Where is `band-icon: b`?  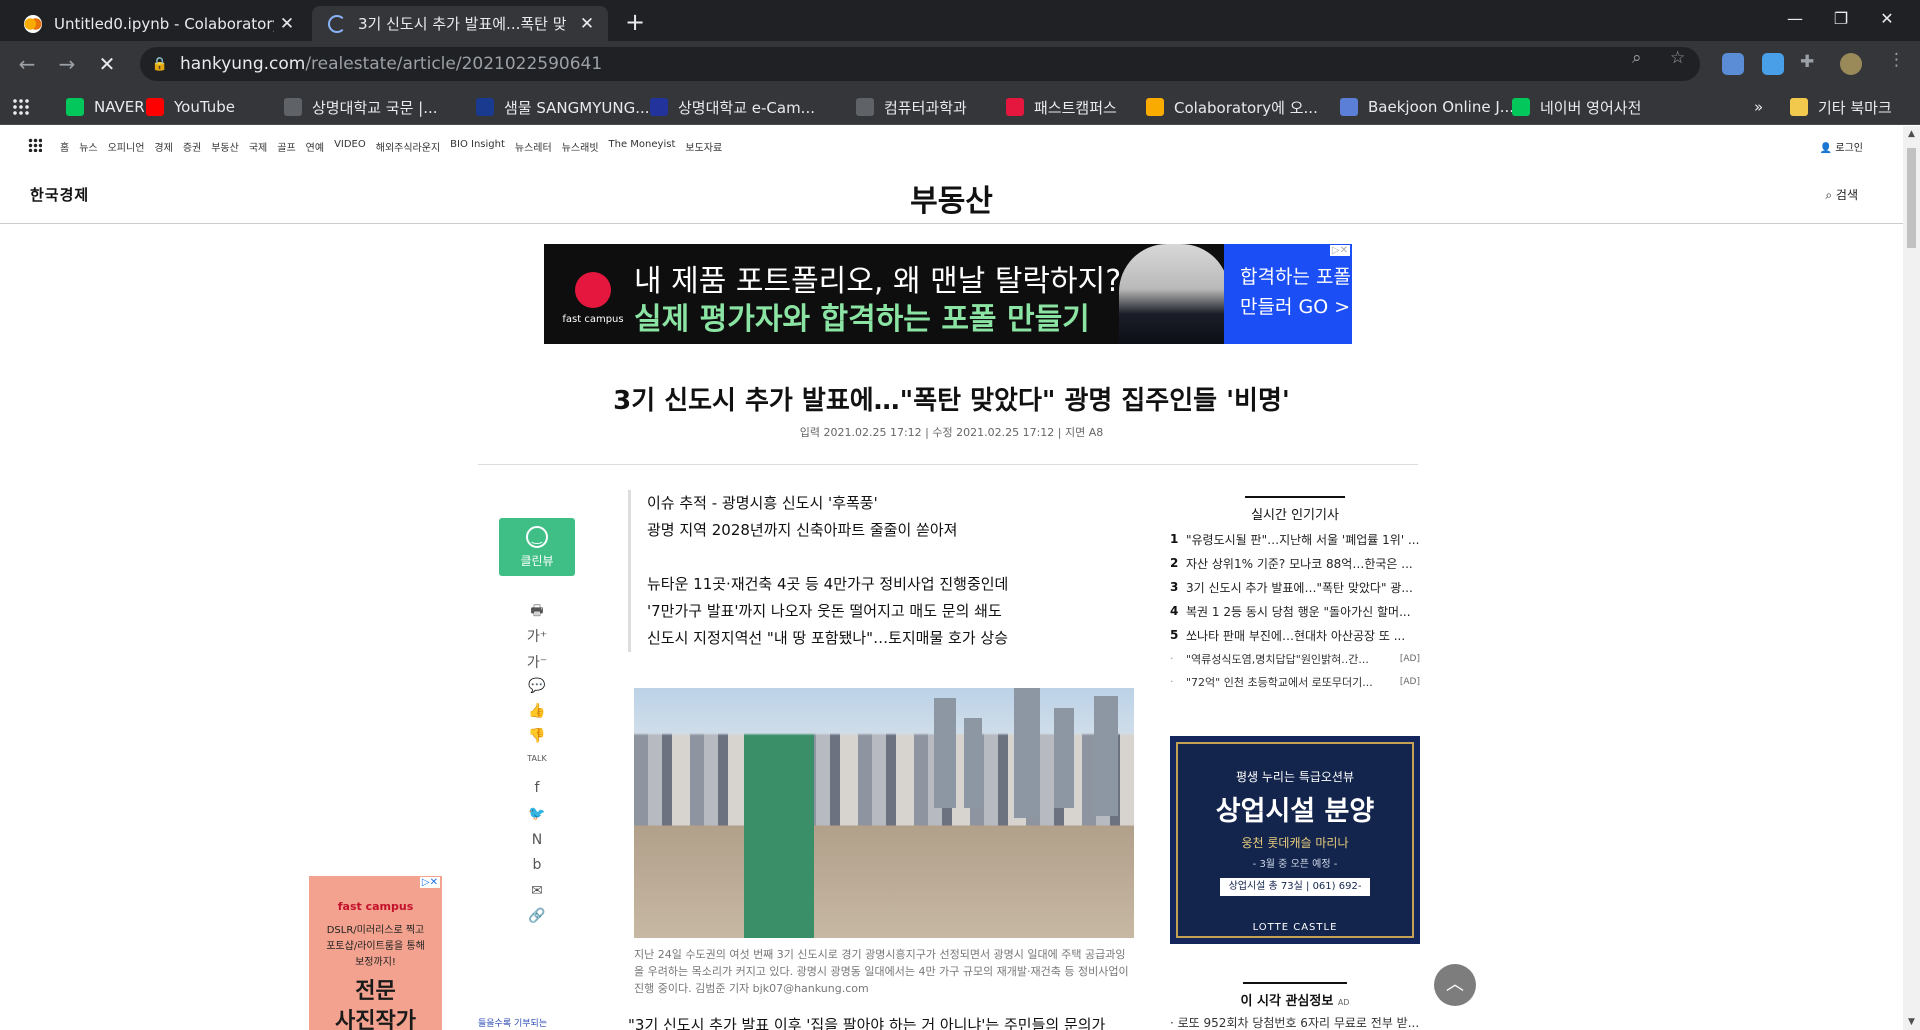
band-icon: b is located at coordinates (537, 865).